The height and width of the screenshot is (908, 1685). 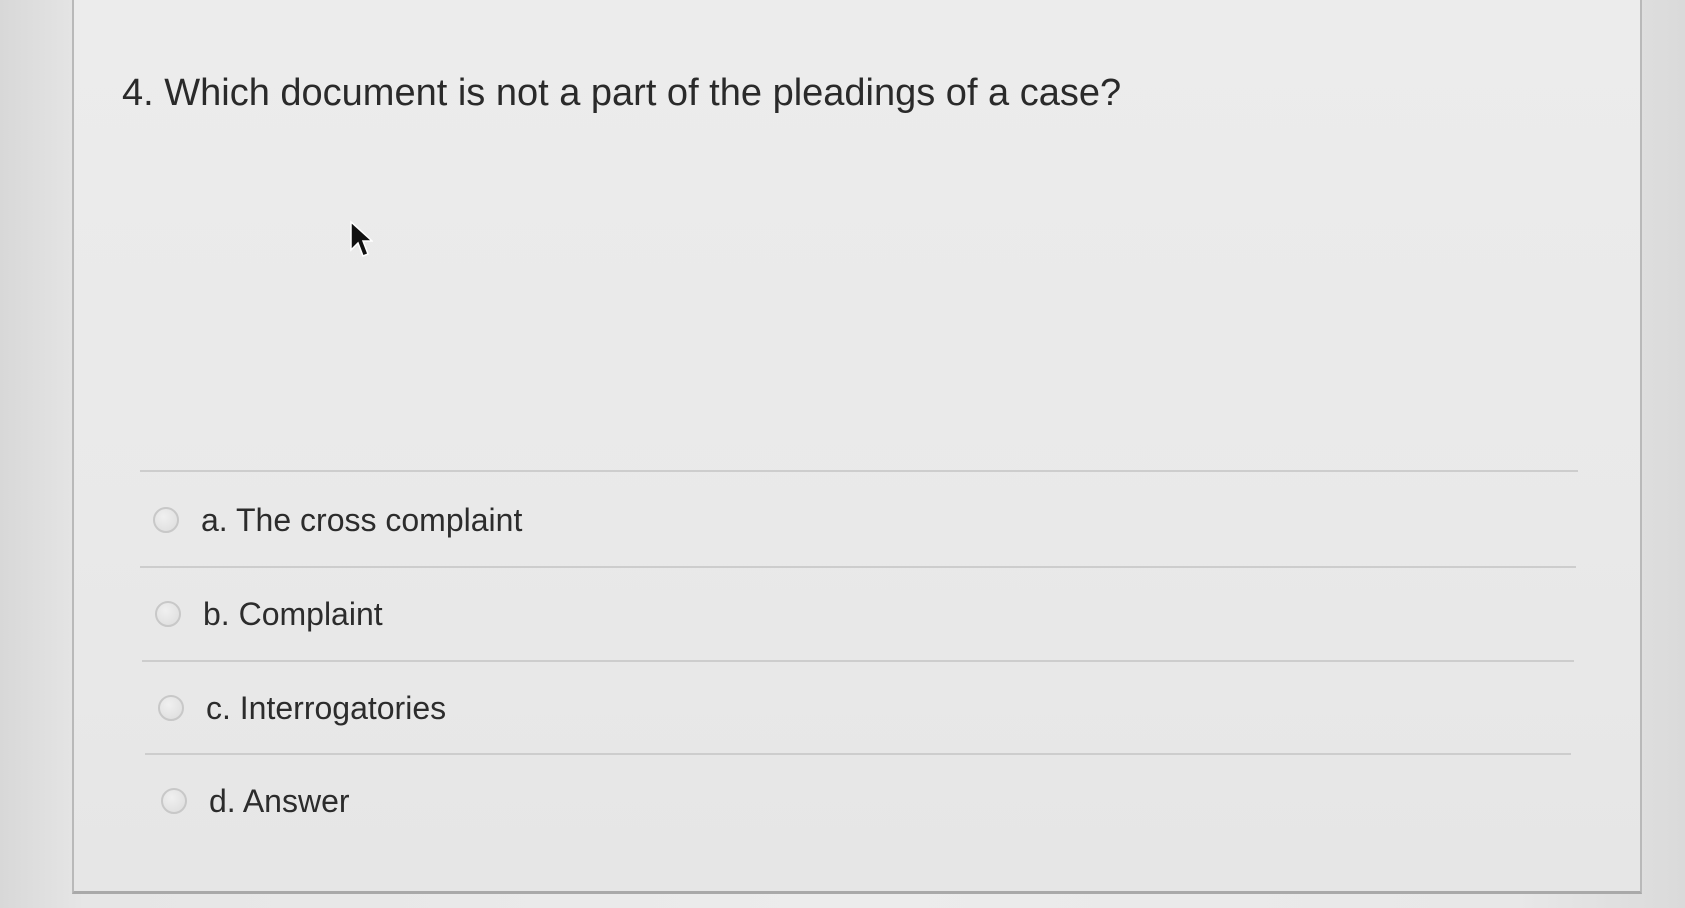 I want to click on option-label: b. Complaint, so click(x=293, y=613).